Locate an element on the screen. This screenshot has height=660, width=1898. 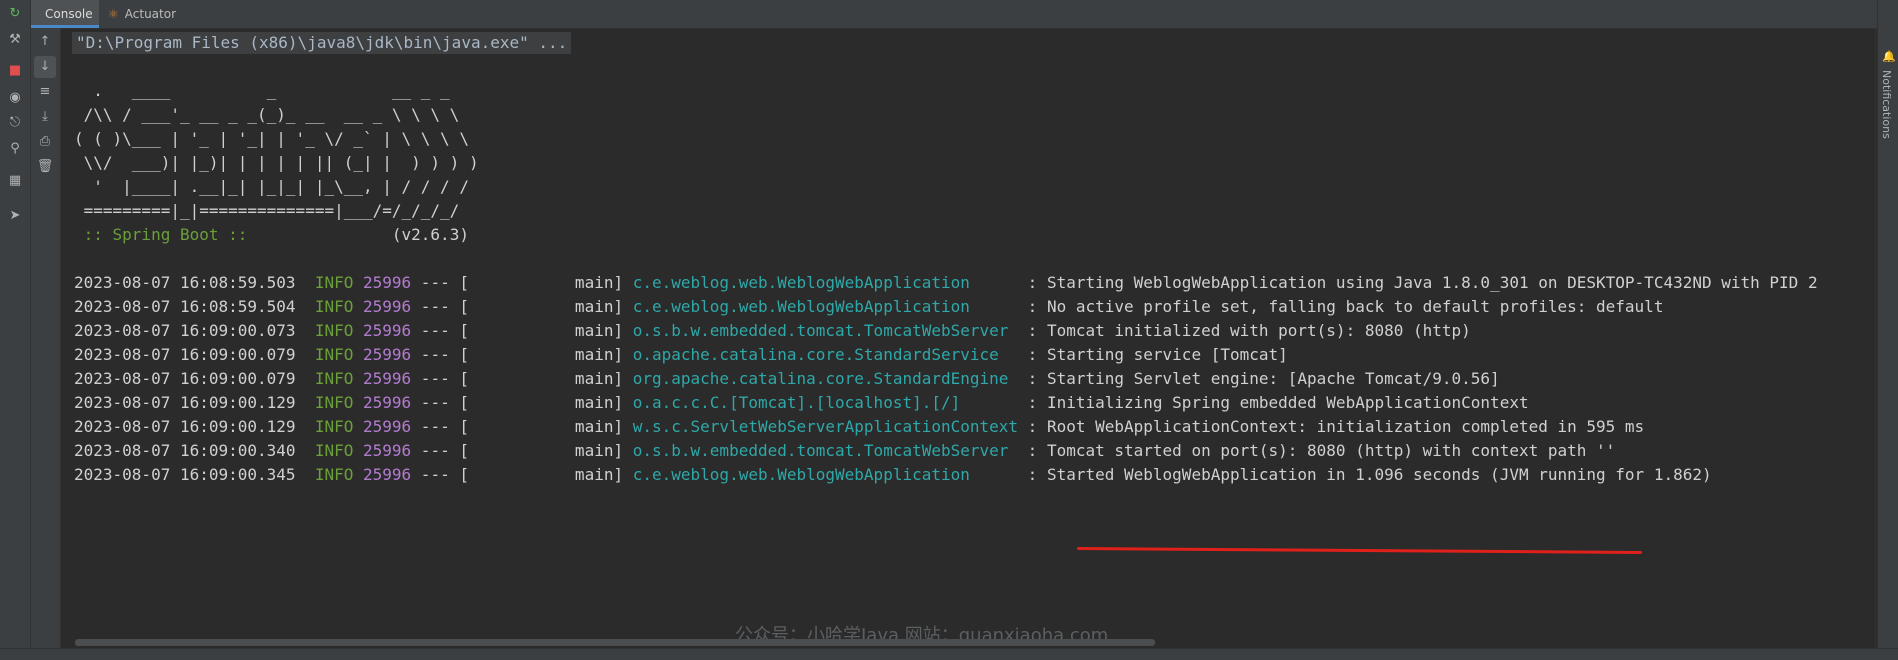
layout-icon: ▦ is located at coordinates (15, 181).